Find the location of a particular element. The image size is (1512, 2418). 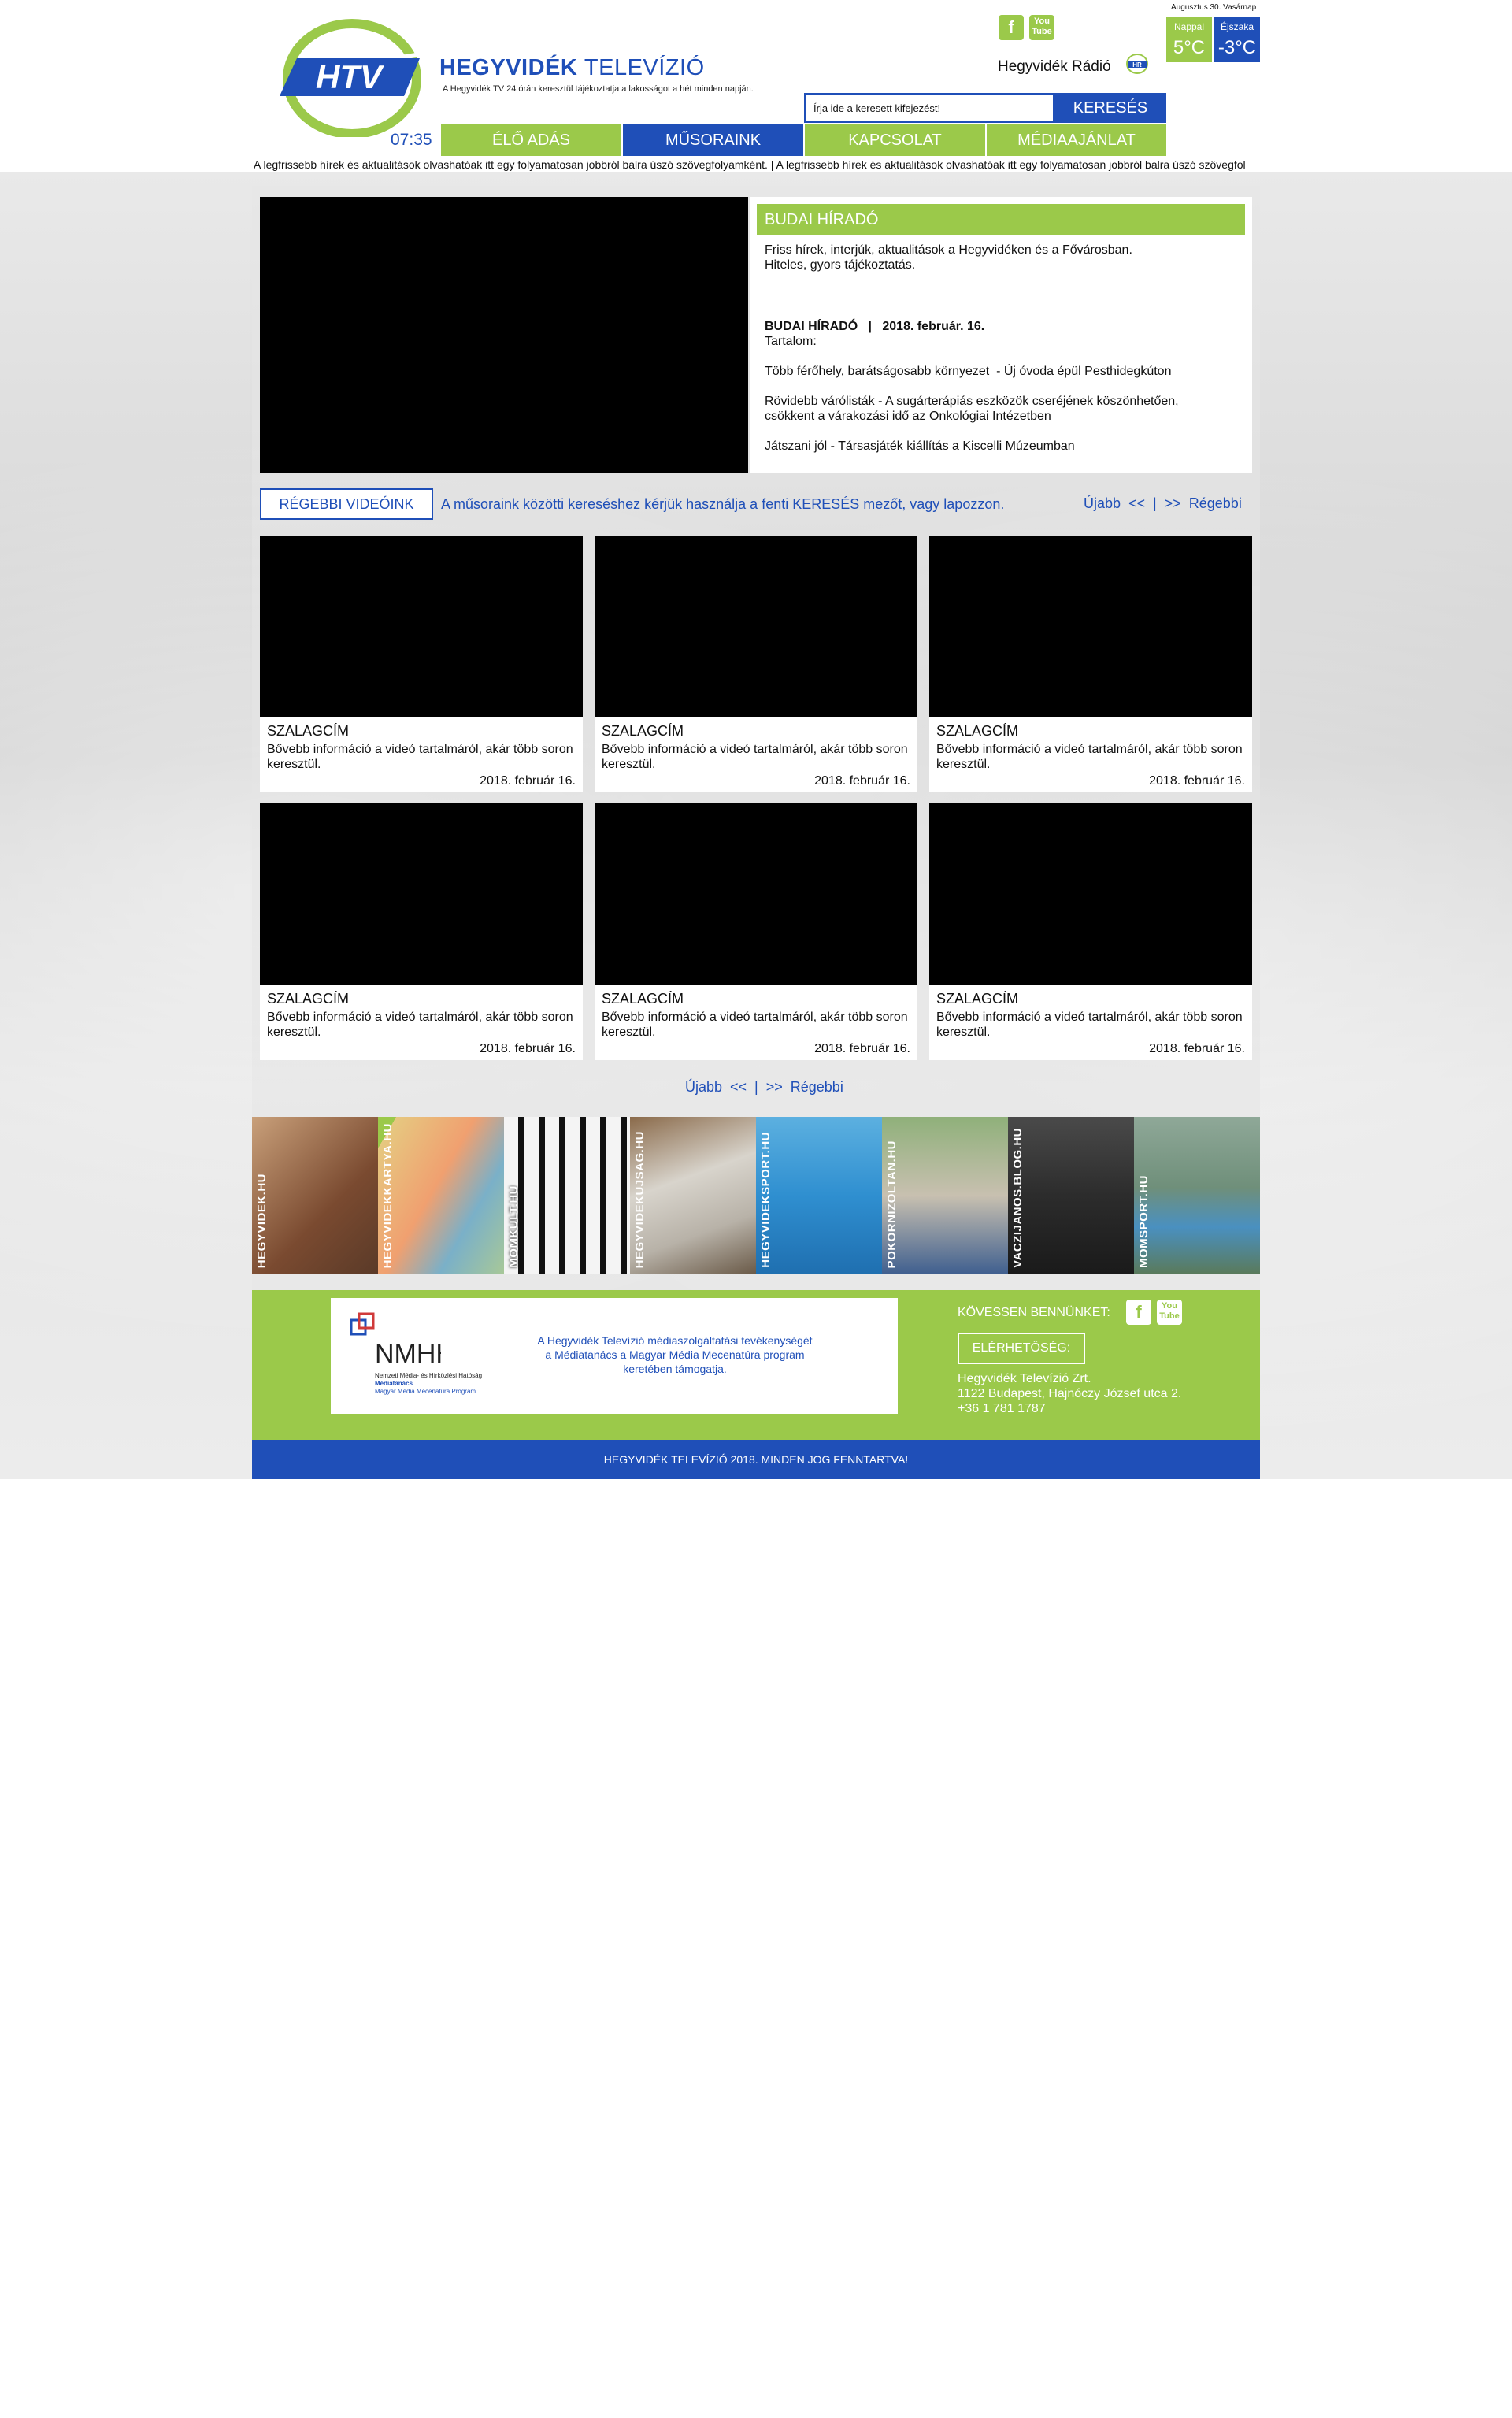

pager-bottom: Újabb << | >> Régebbi is located at coordinates (764, 1087).